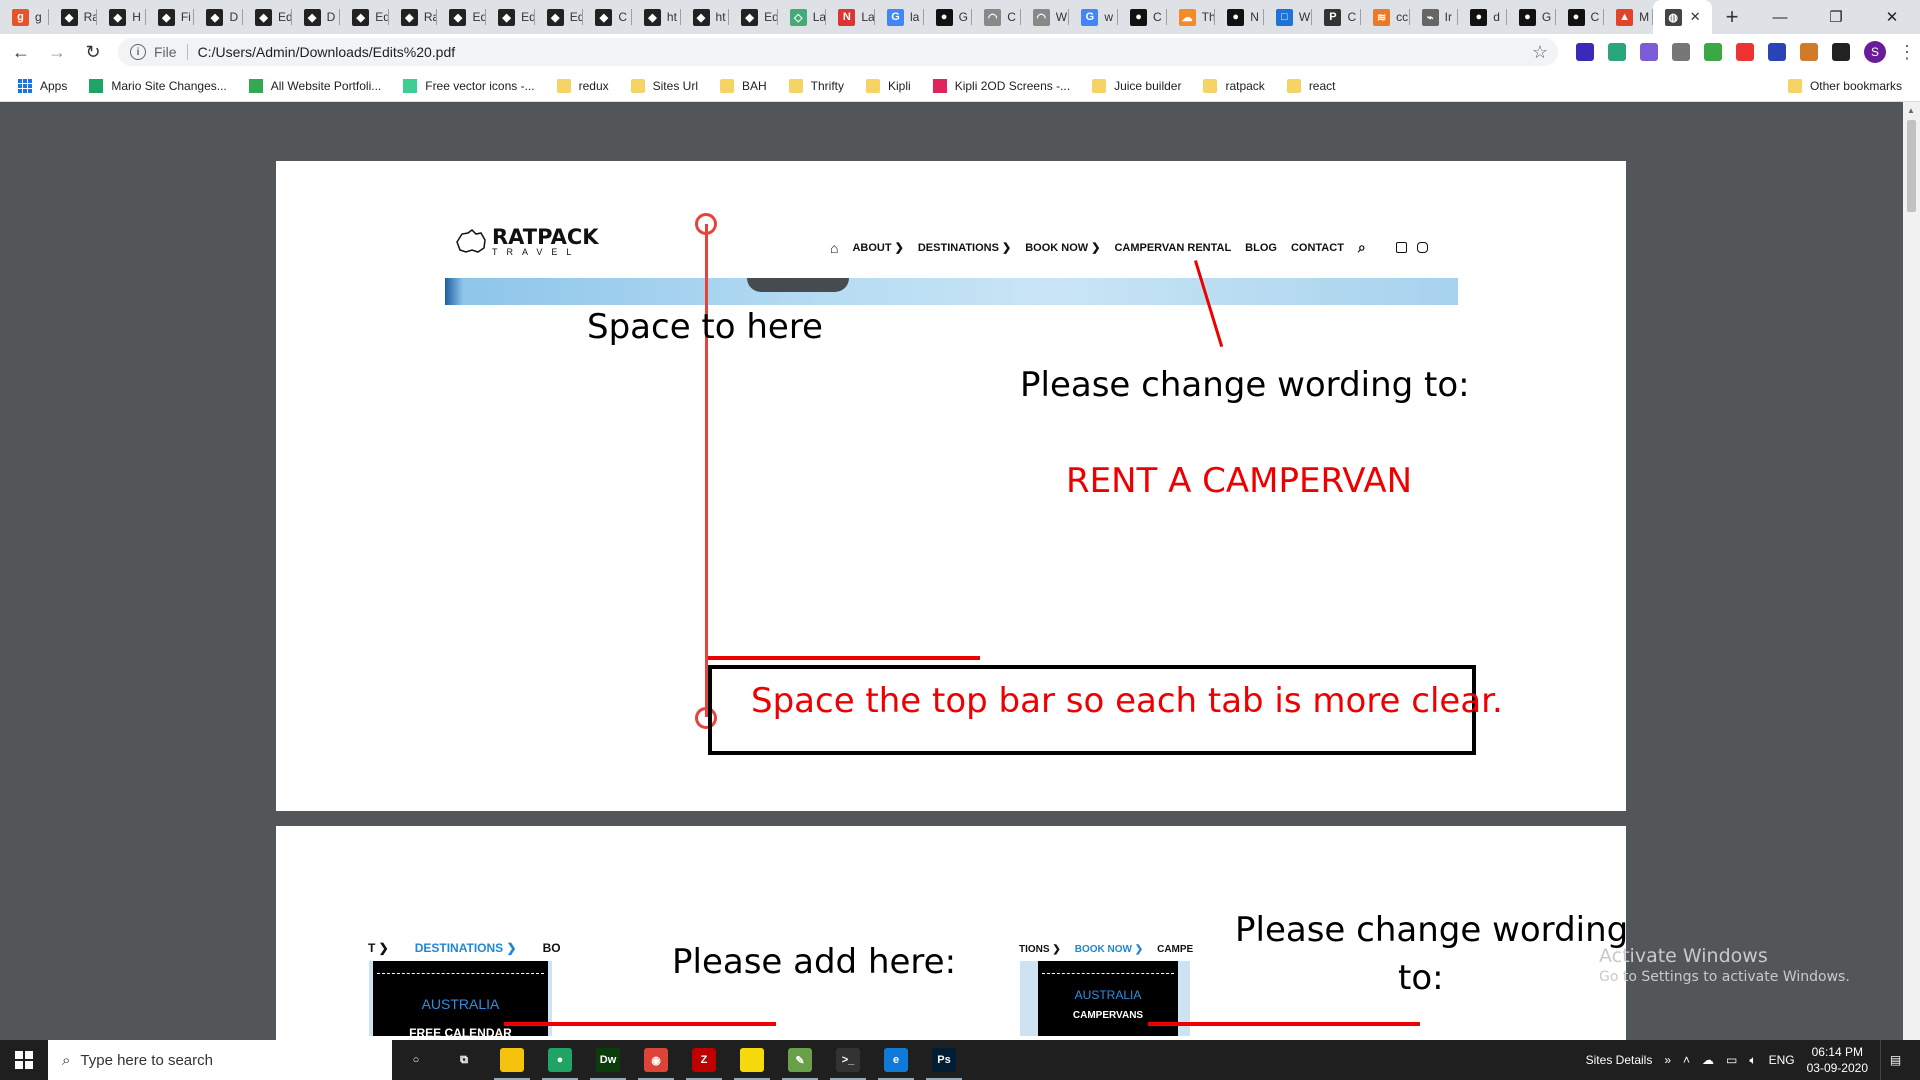 Image resolution: width=1920 pixels, height=1080 pixels. Describe the element at coordinates (121, 17) in the screenshot. I see `browser-tab: ◆ H` at that location.